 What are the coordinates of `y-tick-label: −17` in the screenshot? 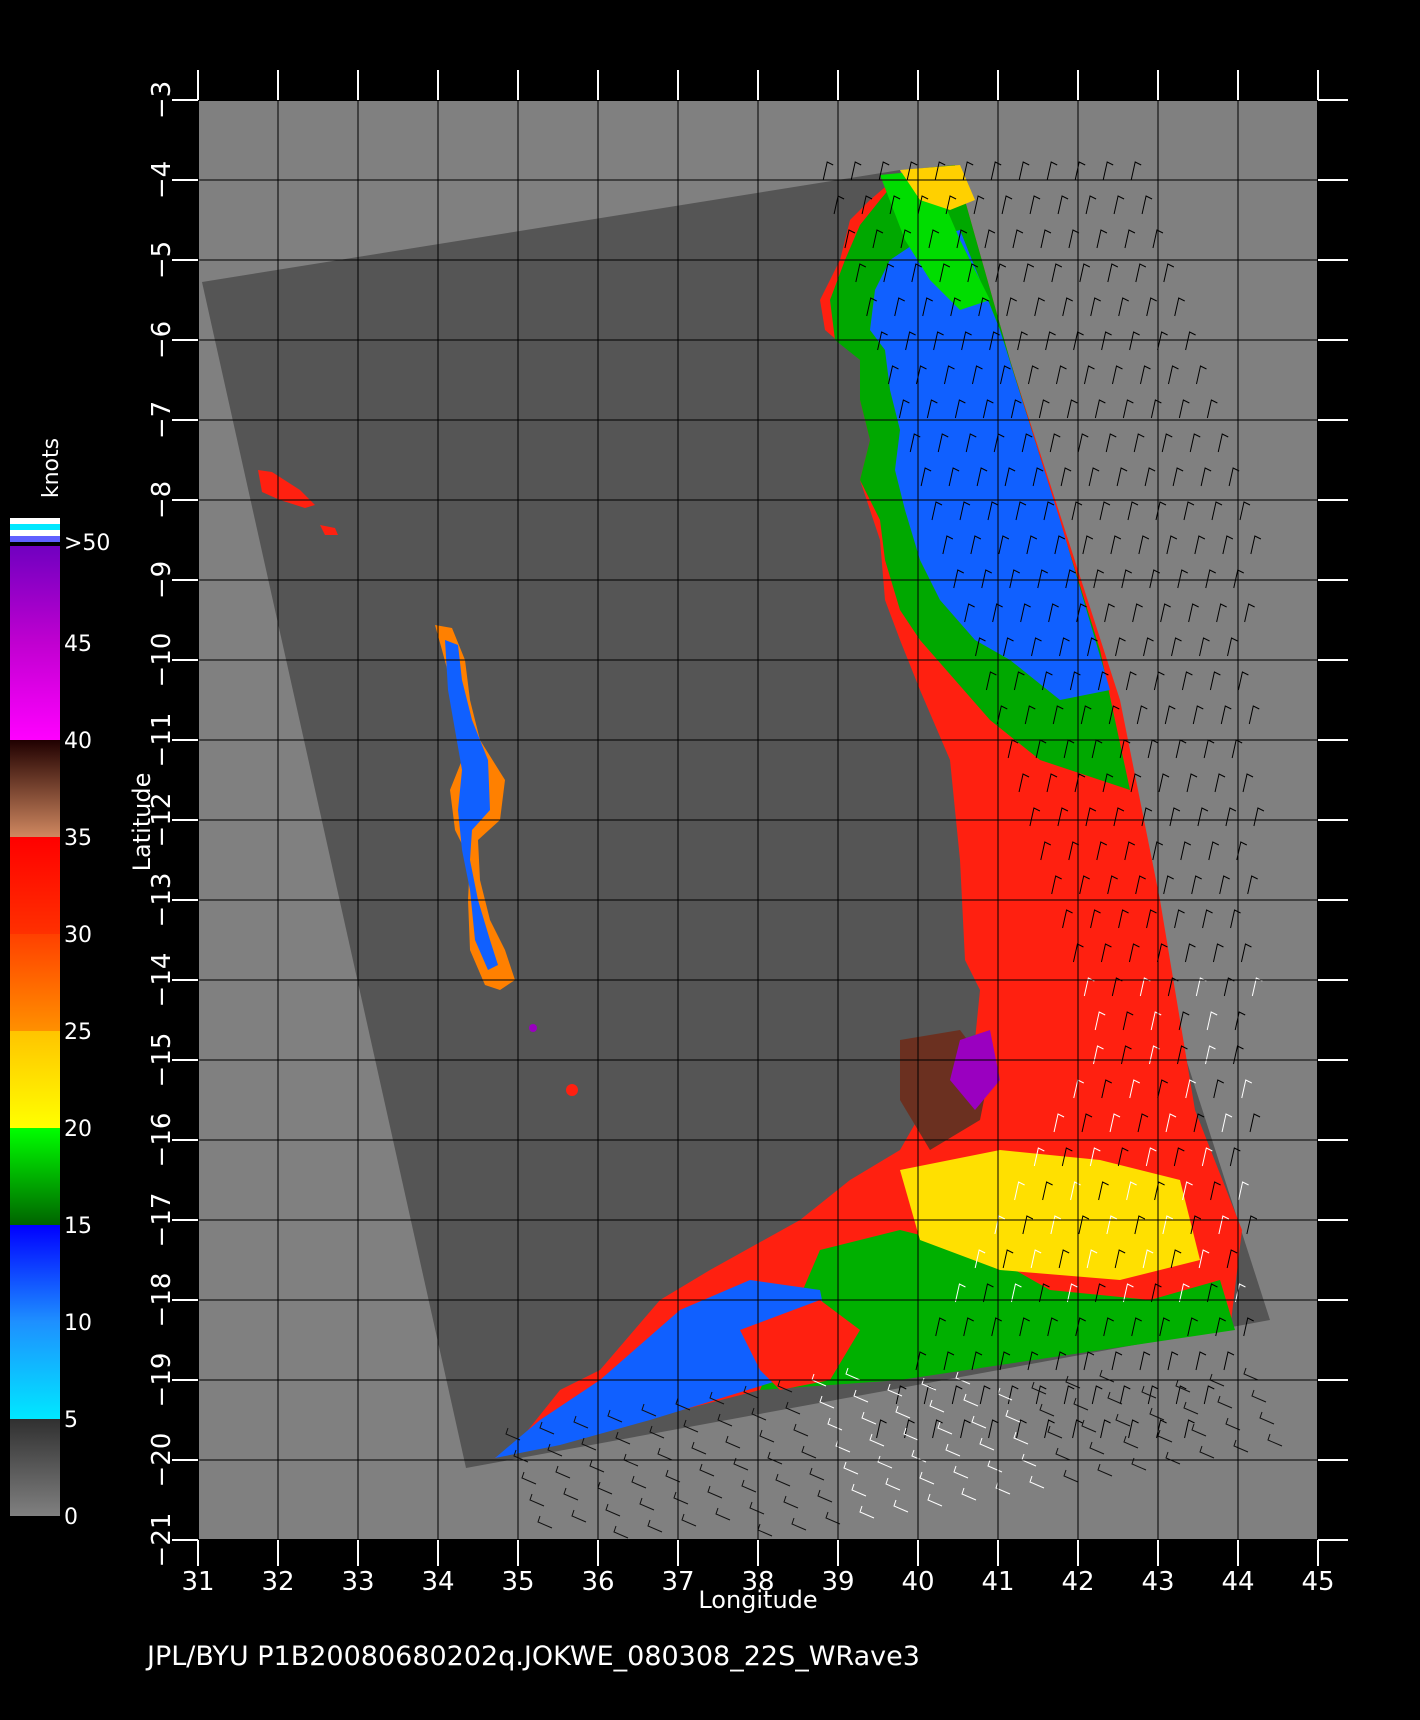 It's located at (162, 1220).